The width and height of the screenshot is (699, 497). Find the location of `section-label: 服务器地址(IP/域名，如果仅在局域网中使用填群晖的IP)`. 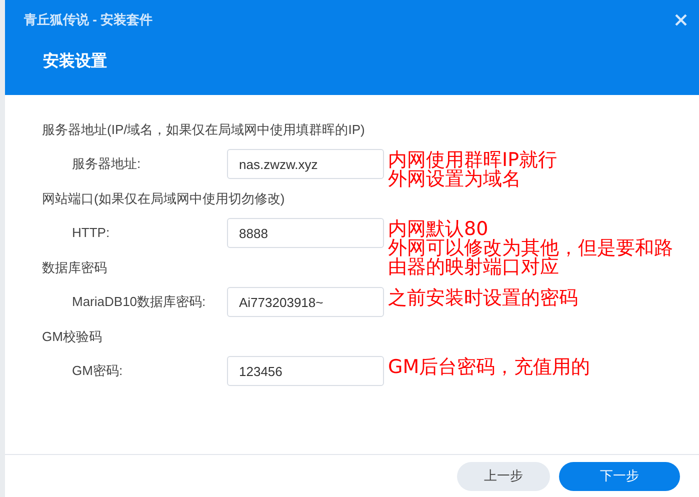

section-label: 服务器地址(IP/域名，如果仅在局域网中使用填群晖的IP) is located at coordinates (203, 130).